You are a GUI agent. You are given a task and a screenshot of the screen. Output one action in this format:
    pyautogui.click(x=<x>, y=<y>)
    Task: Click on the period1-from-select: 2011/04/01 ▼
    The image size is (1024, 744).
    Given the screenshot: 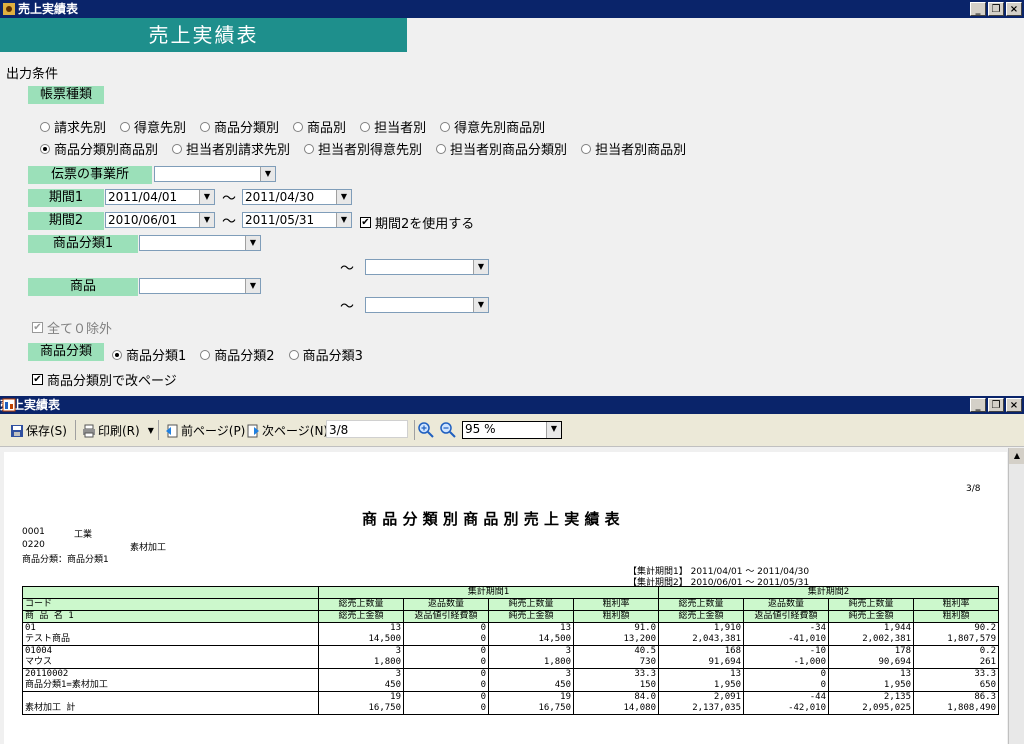 What is the action you would take?
    pyautogui.click(x=160, y=197)
    